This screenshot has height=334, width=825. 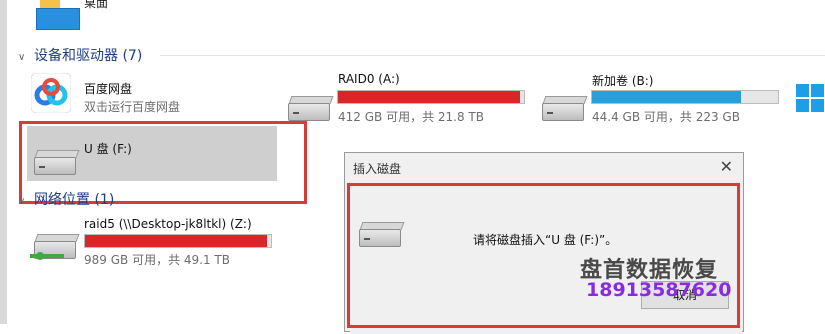 What do you see at coordinates (377, 169) in the screenshot?
I see `dialog-title: 插入磁盘` at bounding box center [377, 169].